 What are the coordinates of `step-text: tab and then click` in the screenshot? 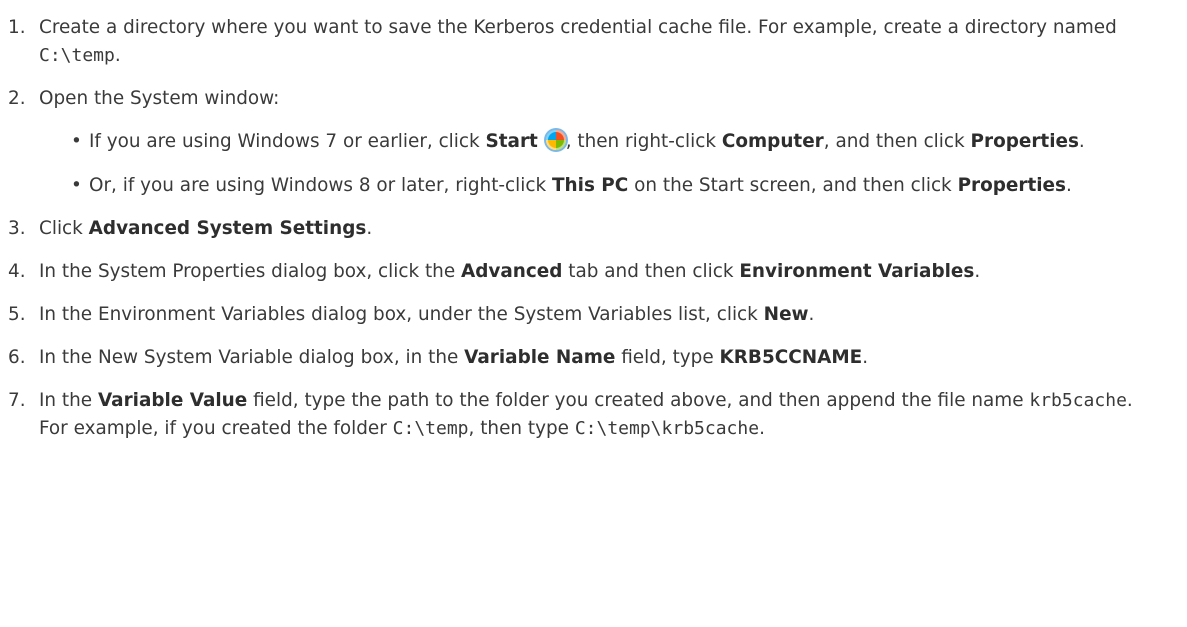 It's located at (651, 271).